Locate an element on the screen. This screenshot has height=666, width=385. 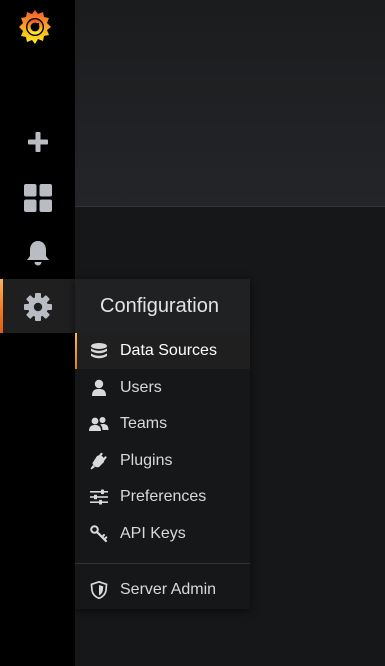
key-icon is located at coordinates (99, 534).